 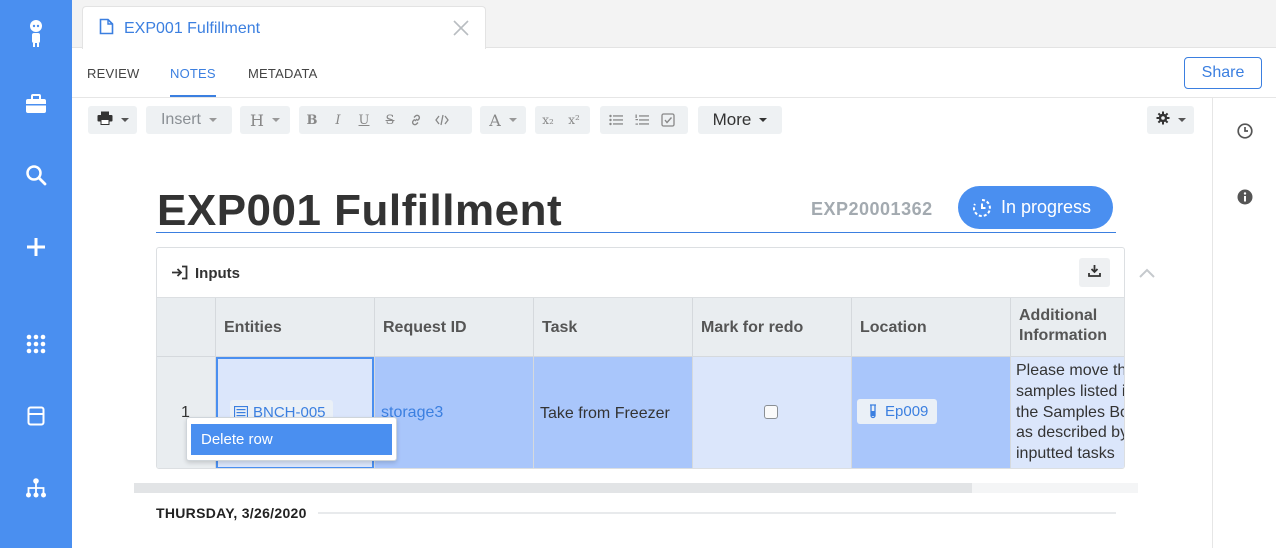 I want to click on tube-icon, so click(x=873, y=411).